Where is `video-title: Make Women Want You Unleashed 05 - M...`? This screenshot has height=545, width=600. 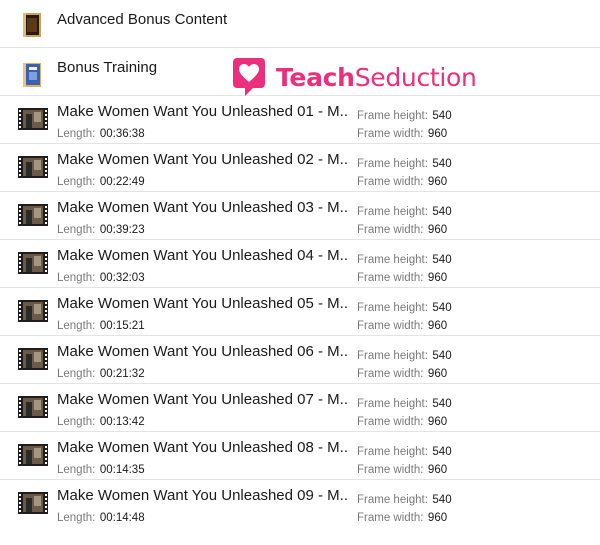 video-title: Make Women Want You Unleashed 05 - M... is located at coordinates (203, 303).